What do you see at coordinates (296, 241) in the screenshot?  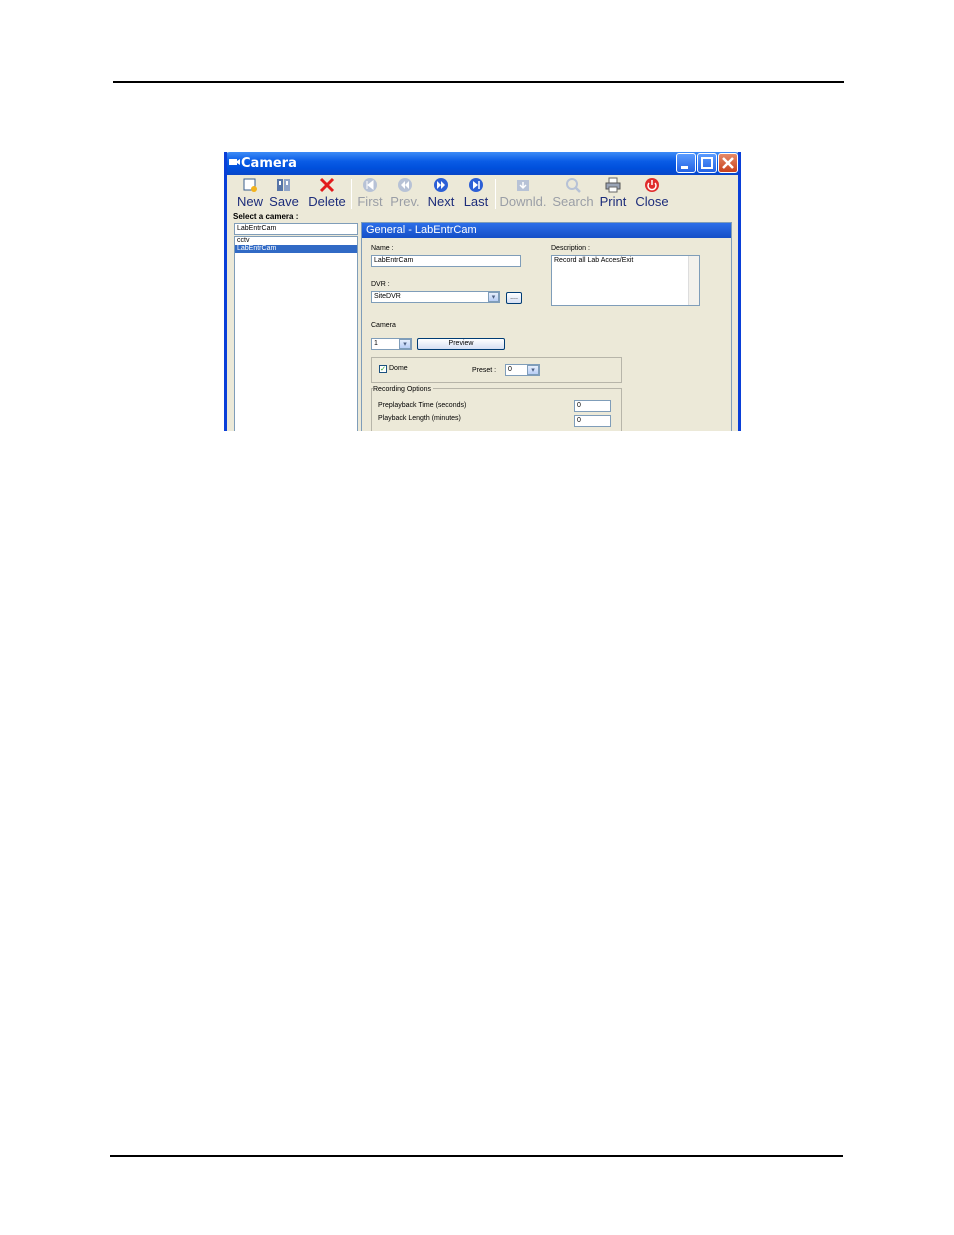 I see `list-item: cctv` at bounding box center [296, 241].